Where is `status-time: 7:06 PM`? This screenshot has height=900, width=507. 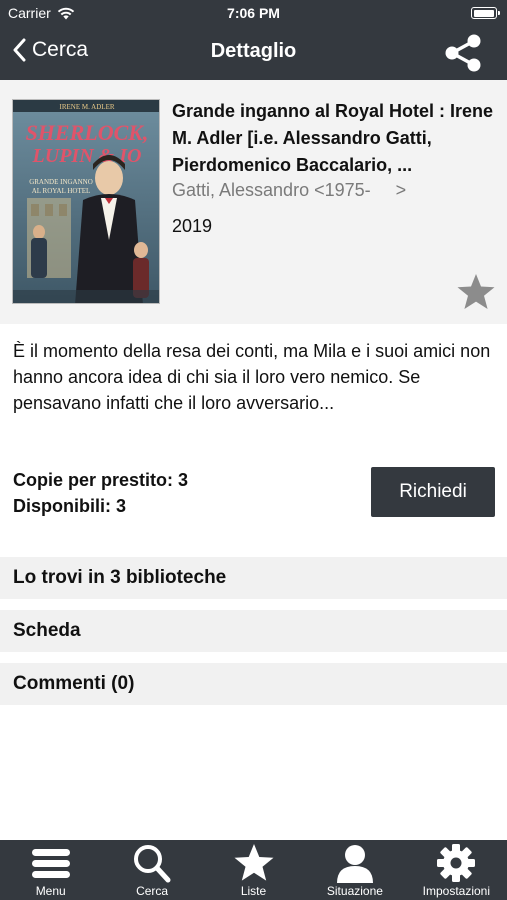
status-time: 7:06 PM is located at coordinates (253, 13).